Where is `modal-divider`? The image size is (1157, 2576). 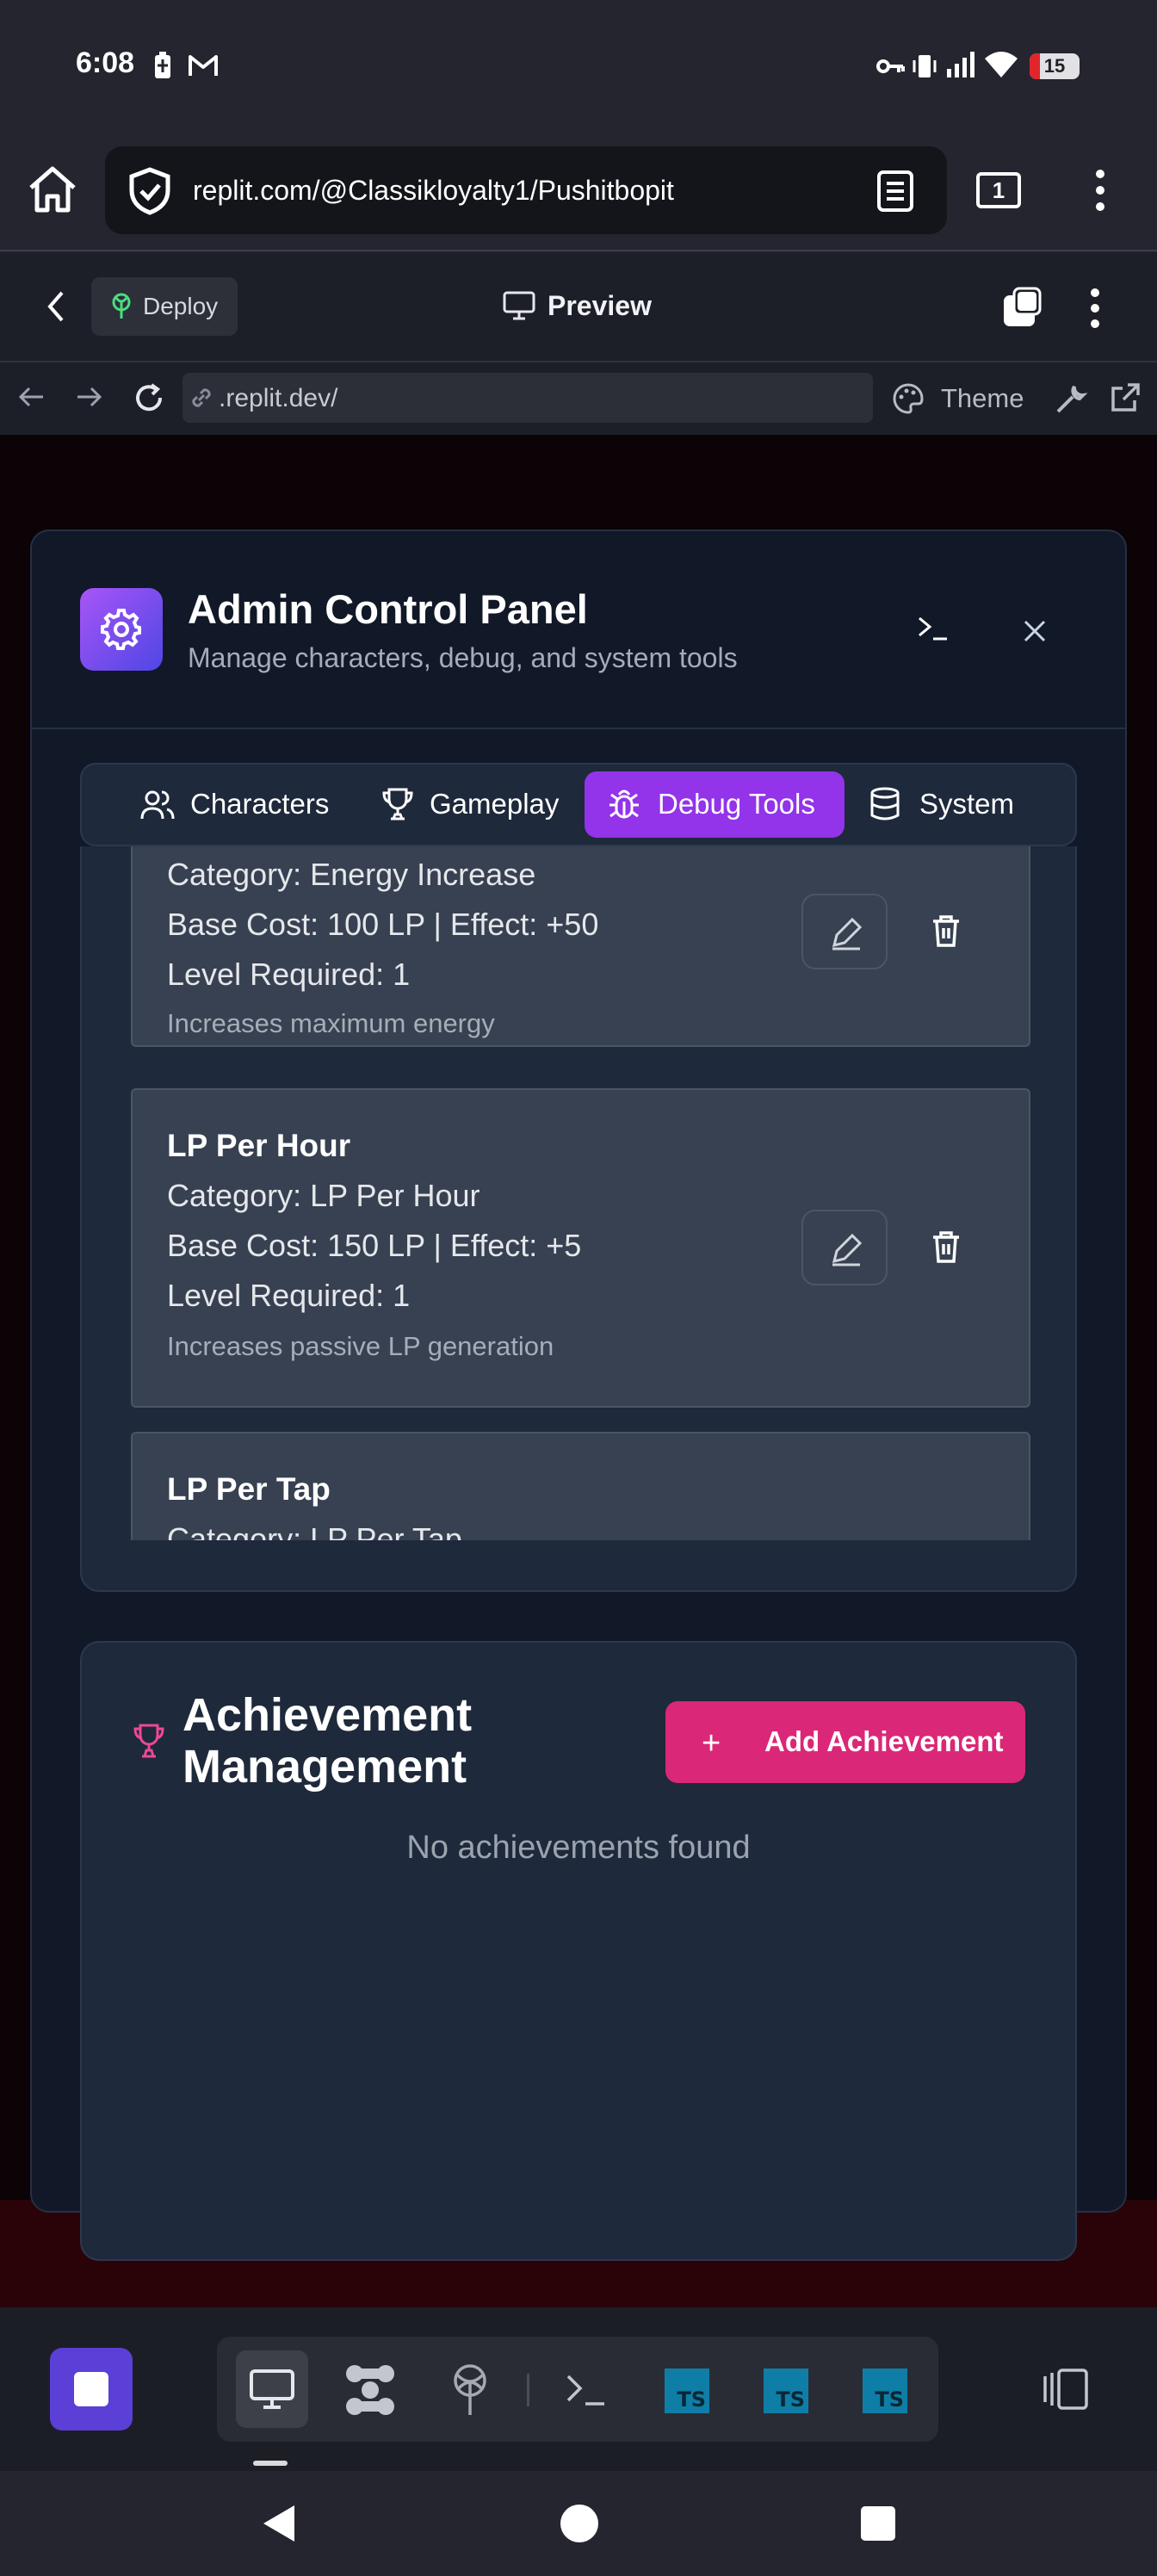 modal-divider is located at coordinates (579, 728).